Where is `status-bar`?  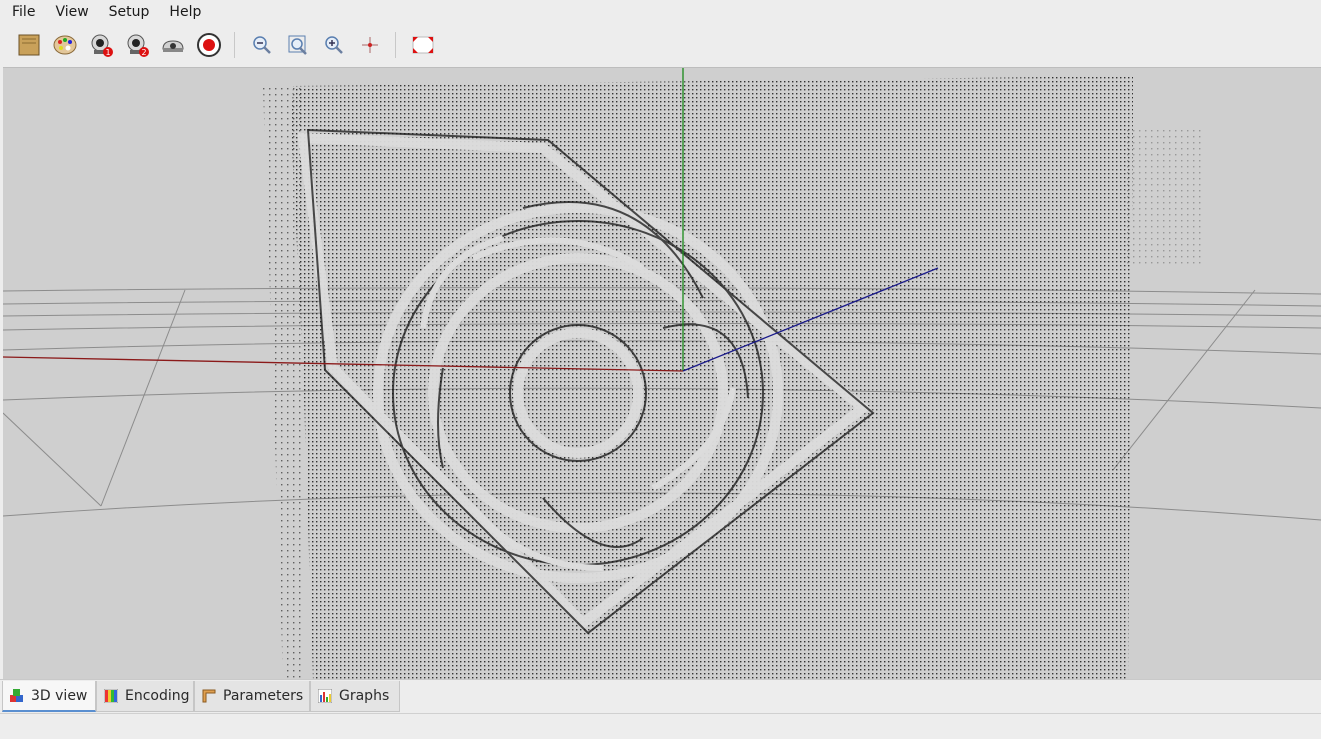 status-bar is located at coordinates (660, 726).